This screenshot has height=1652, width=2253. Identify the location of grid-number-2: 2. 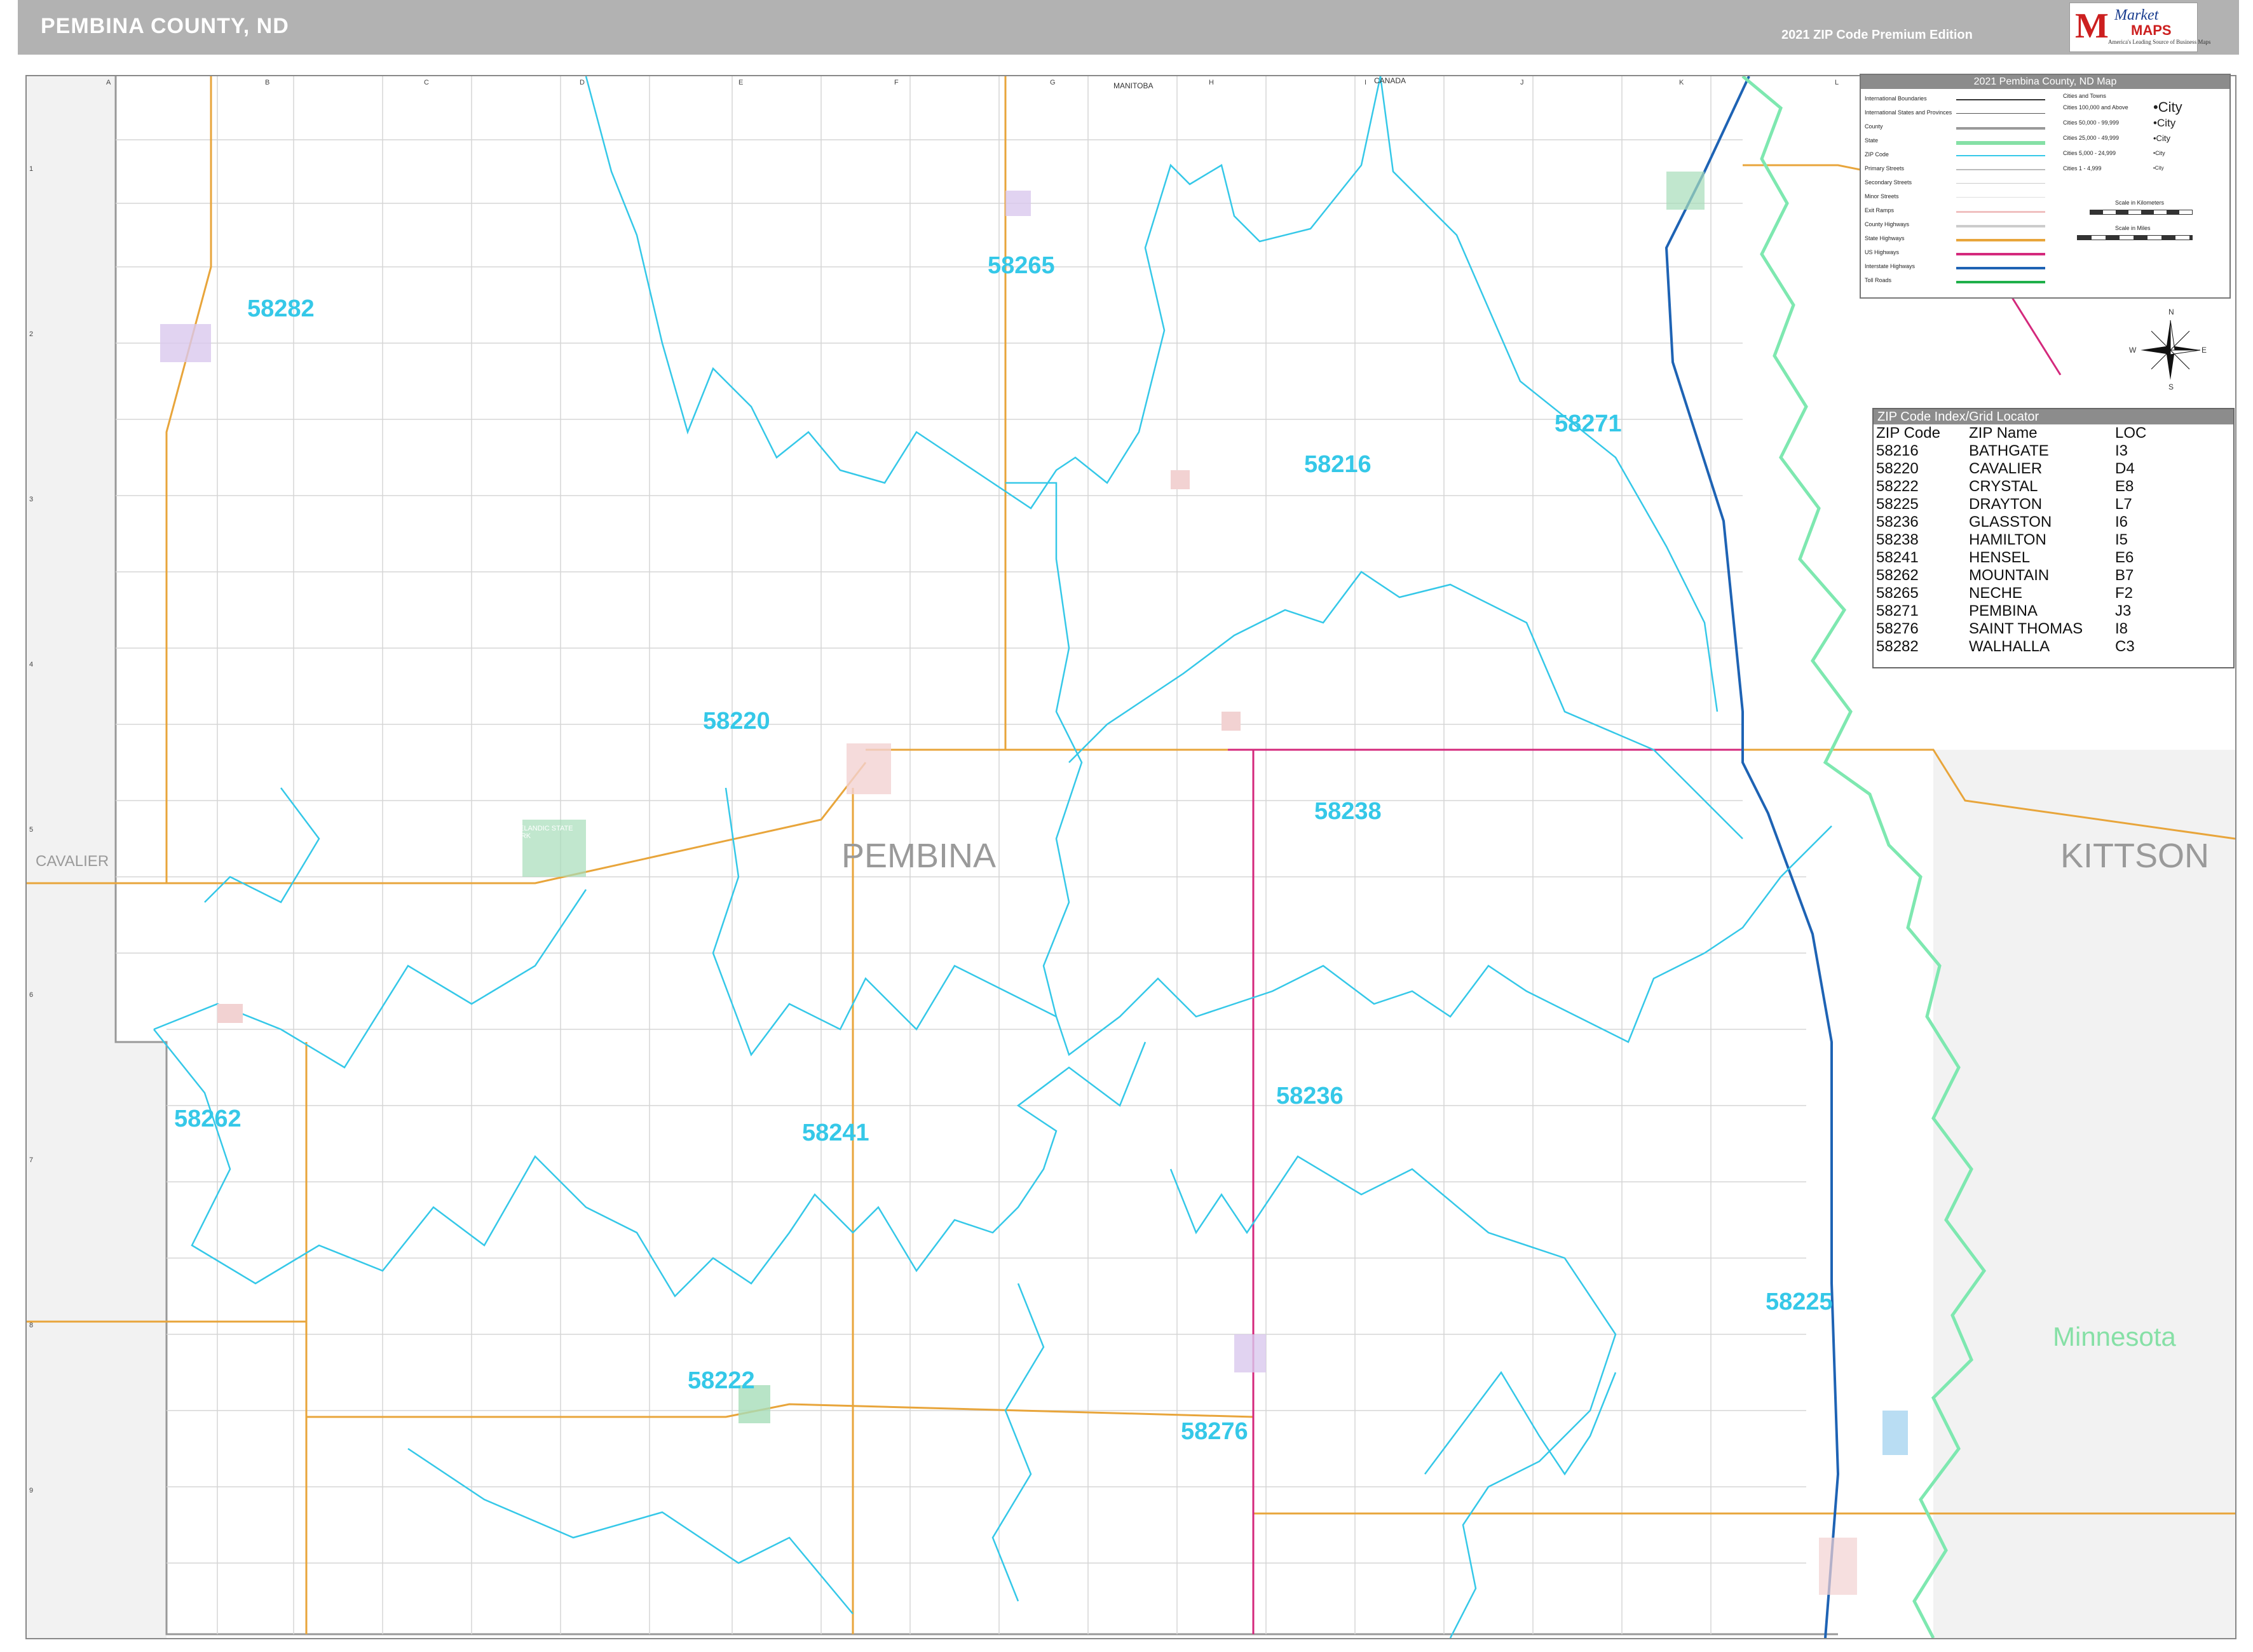
(32, 334).